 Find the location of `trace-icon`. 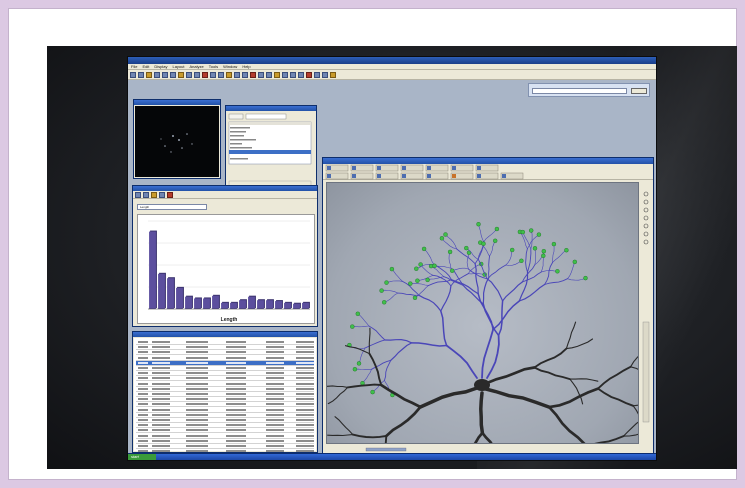

trace-icon is located at coordinates (237, 75).